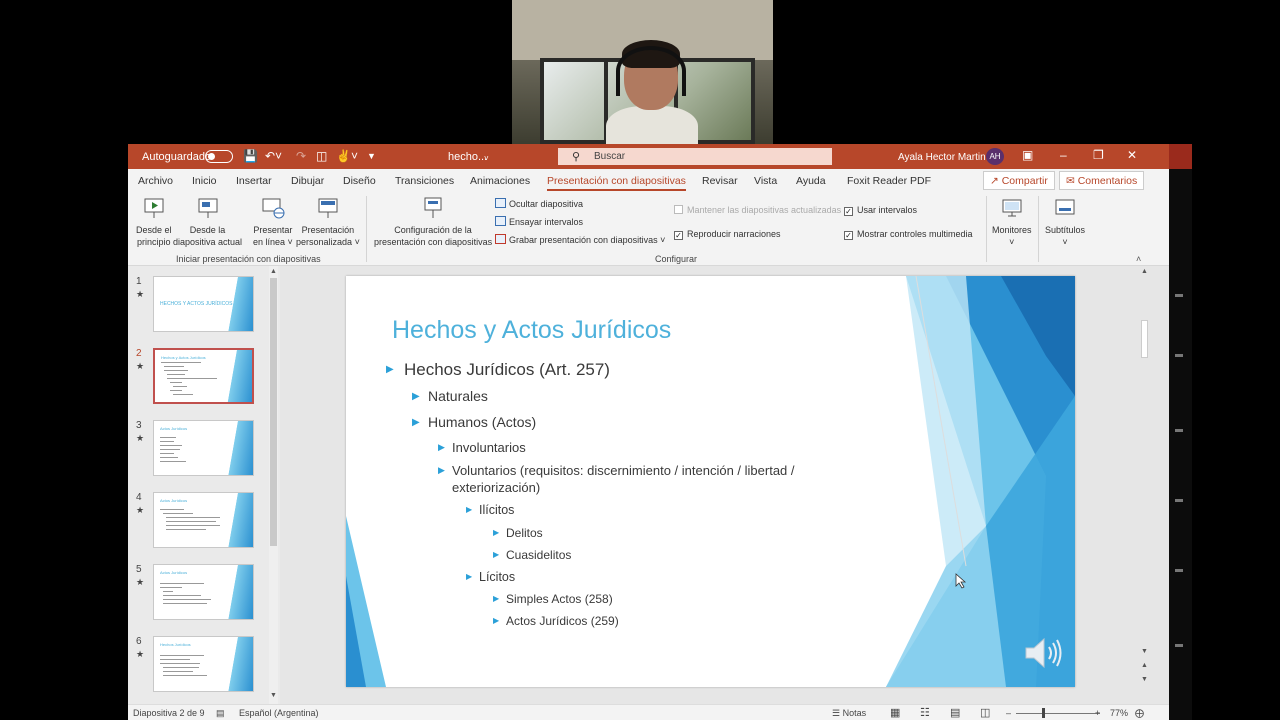  Describe the element at coordinates (1065, 207) in the screenshot. I see `subtitles-icon` at that location.